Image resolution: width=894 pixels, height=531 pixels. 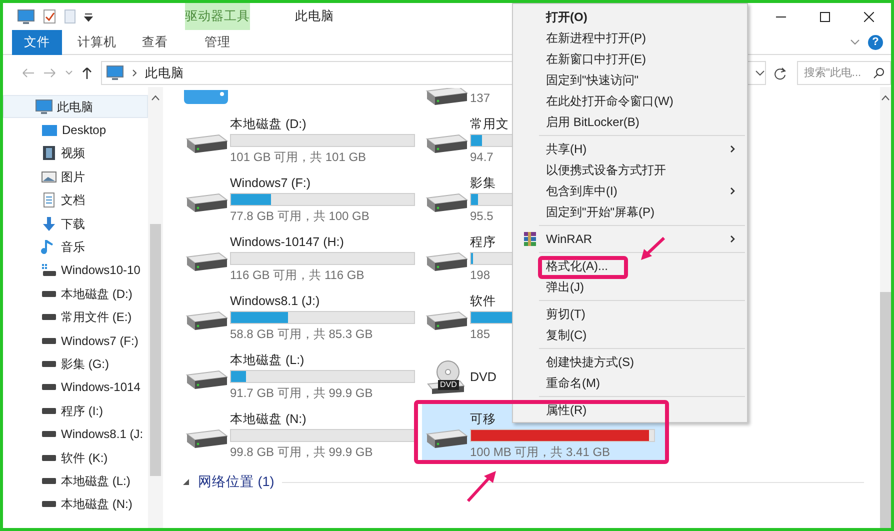 What do you see at coordinates (483, 183) in the screenshot?
I see `drive-name: 影集` at bounding box center [483, 183].